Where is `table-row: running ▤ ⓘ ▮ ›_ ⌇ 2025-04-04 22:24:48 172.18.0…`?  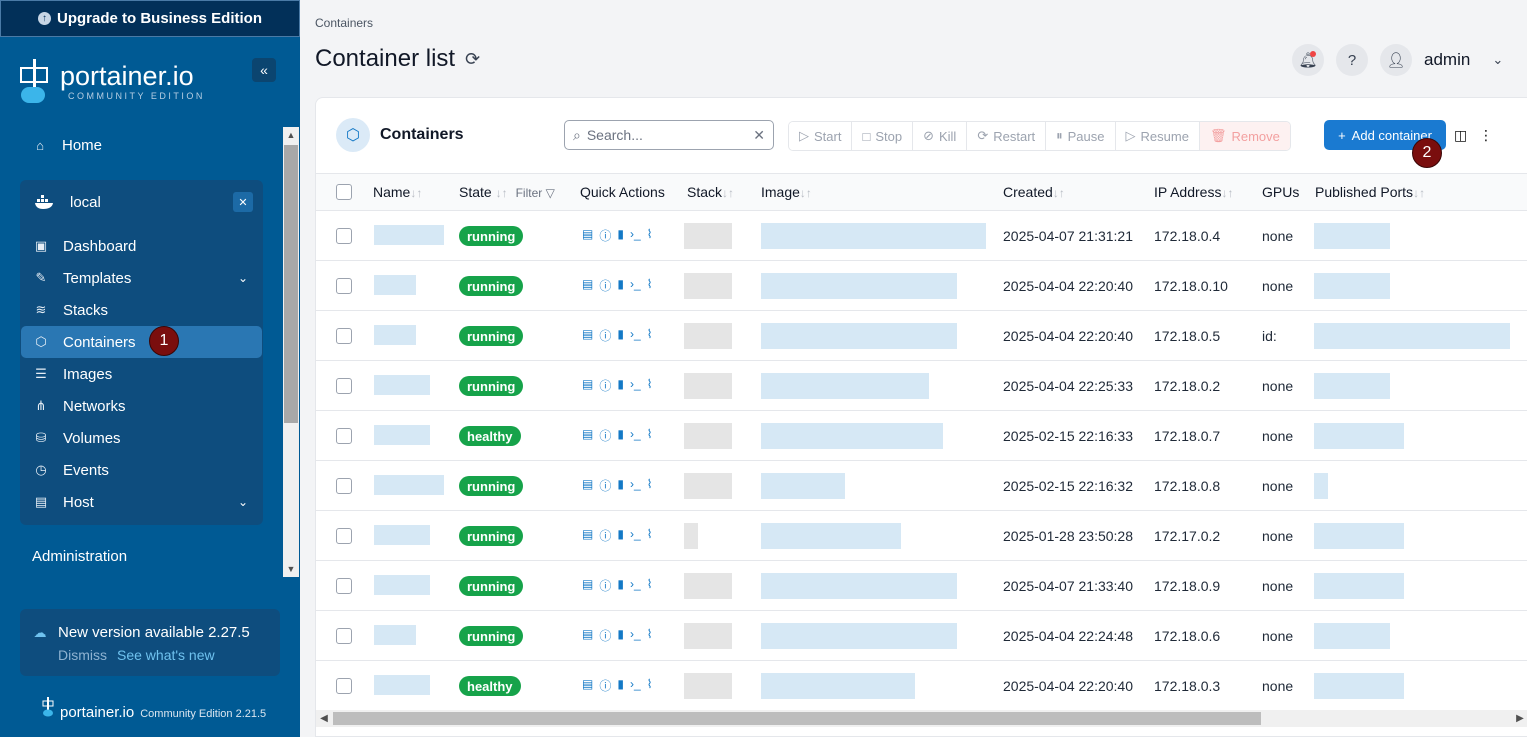
table-row: running ▤ ⓘ ▮ ›_ ⌇ 2025-04-04 22:24:48 172.18.0… is located at coordinates (921, 636).